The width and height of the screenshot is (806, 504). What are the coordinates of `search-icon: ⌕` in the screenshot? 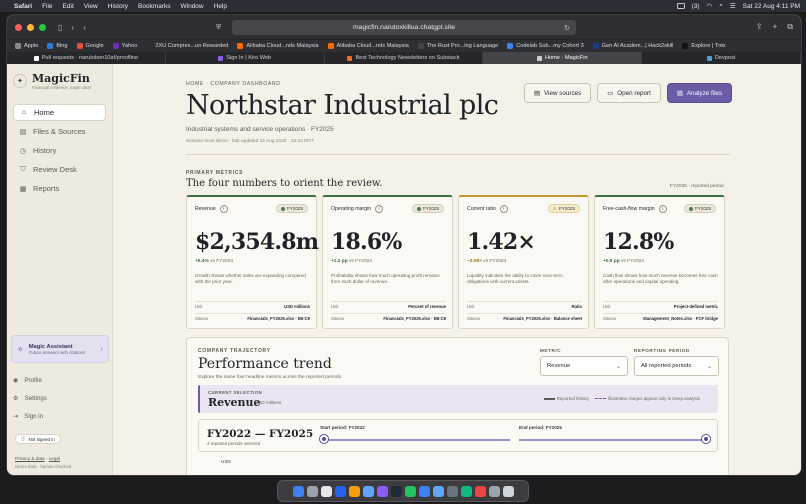 It's located at (721, 6).